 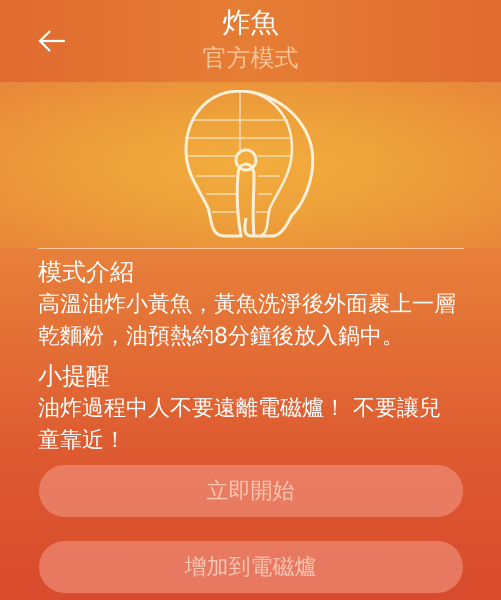 I want to click on action-button: 立即開始, so click(x=250, y=491).